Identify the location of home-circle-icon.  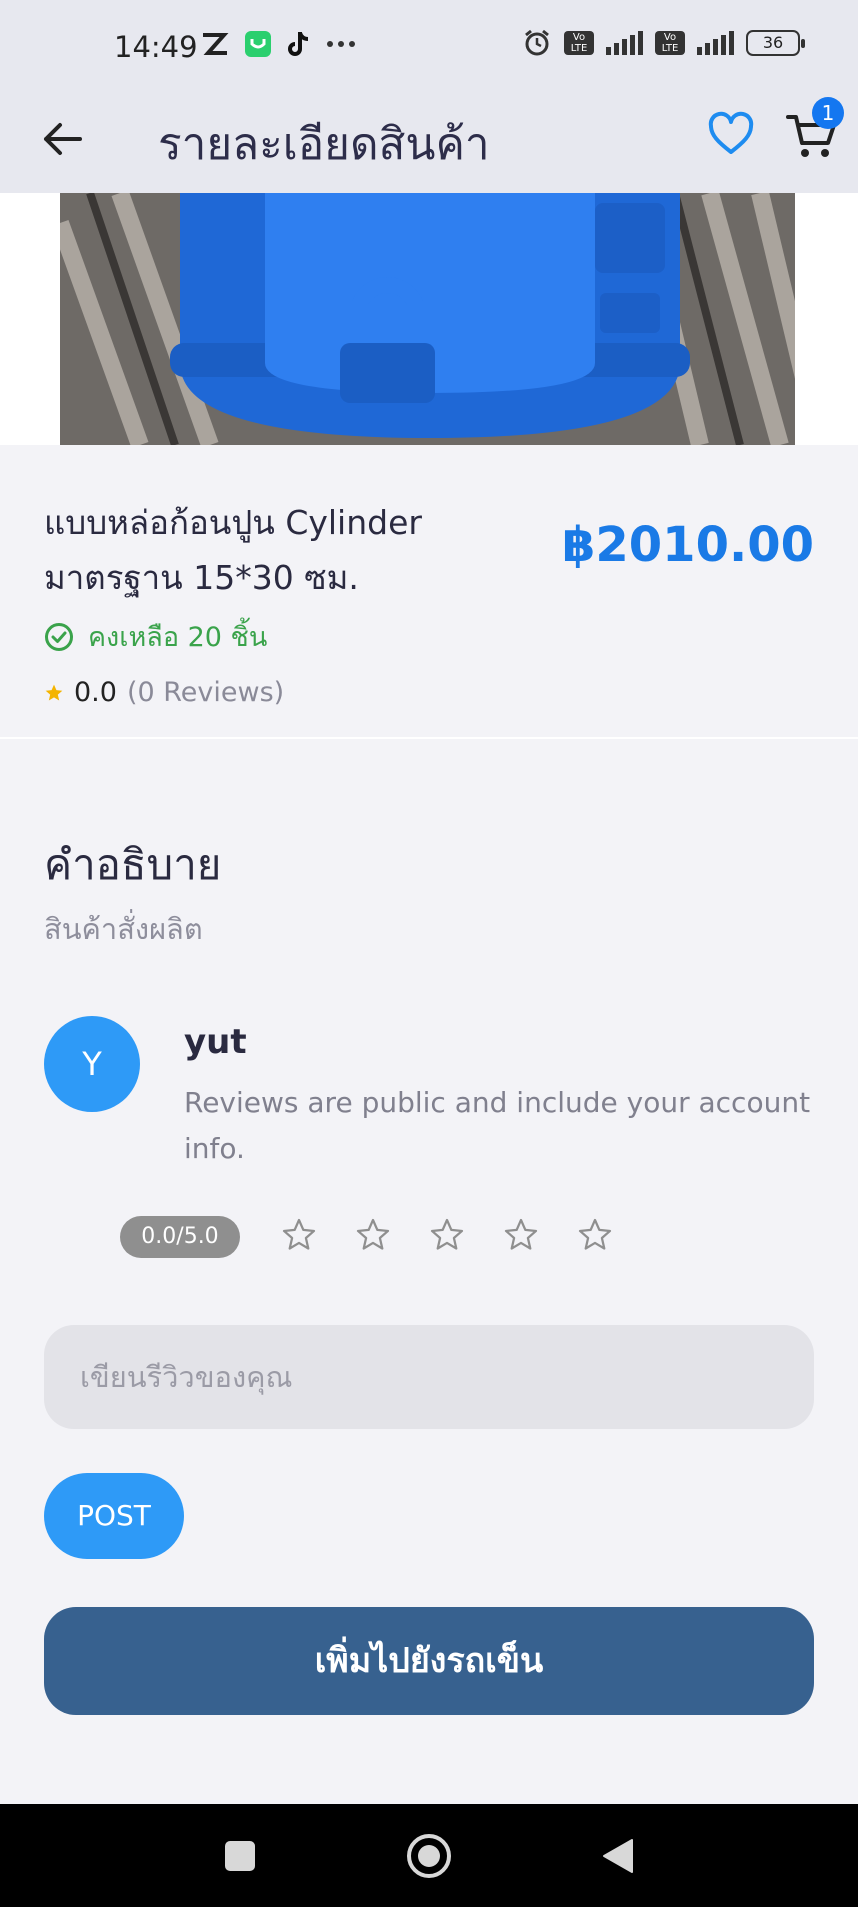
(429, 1856).